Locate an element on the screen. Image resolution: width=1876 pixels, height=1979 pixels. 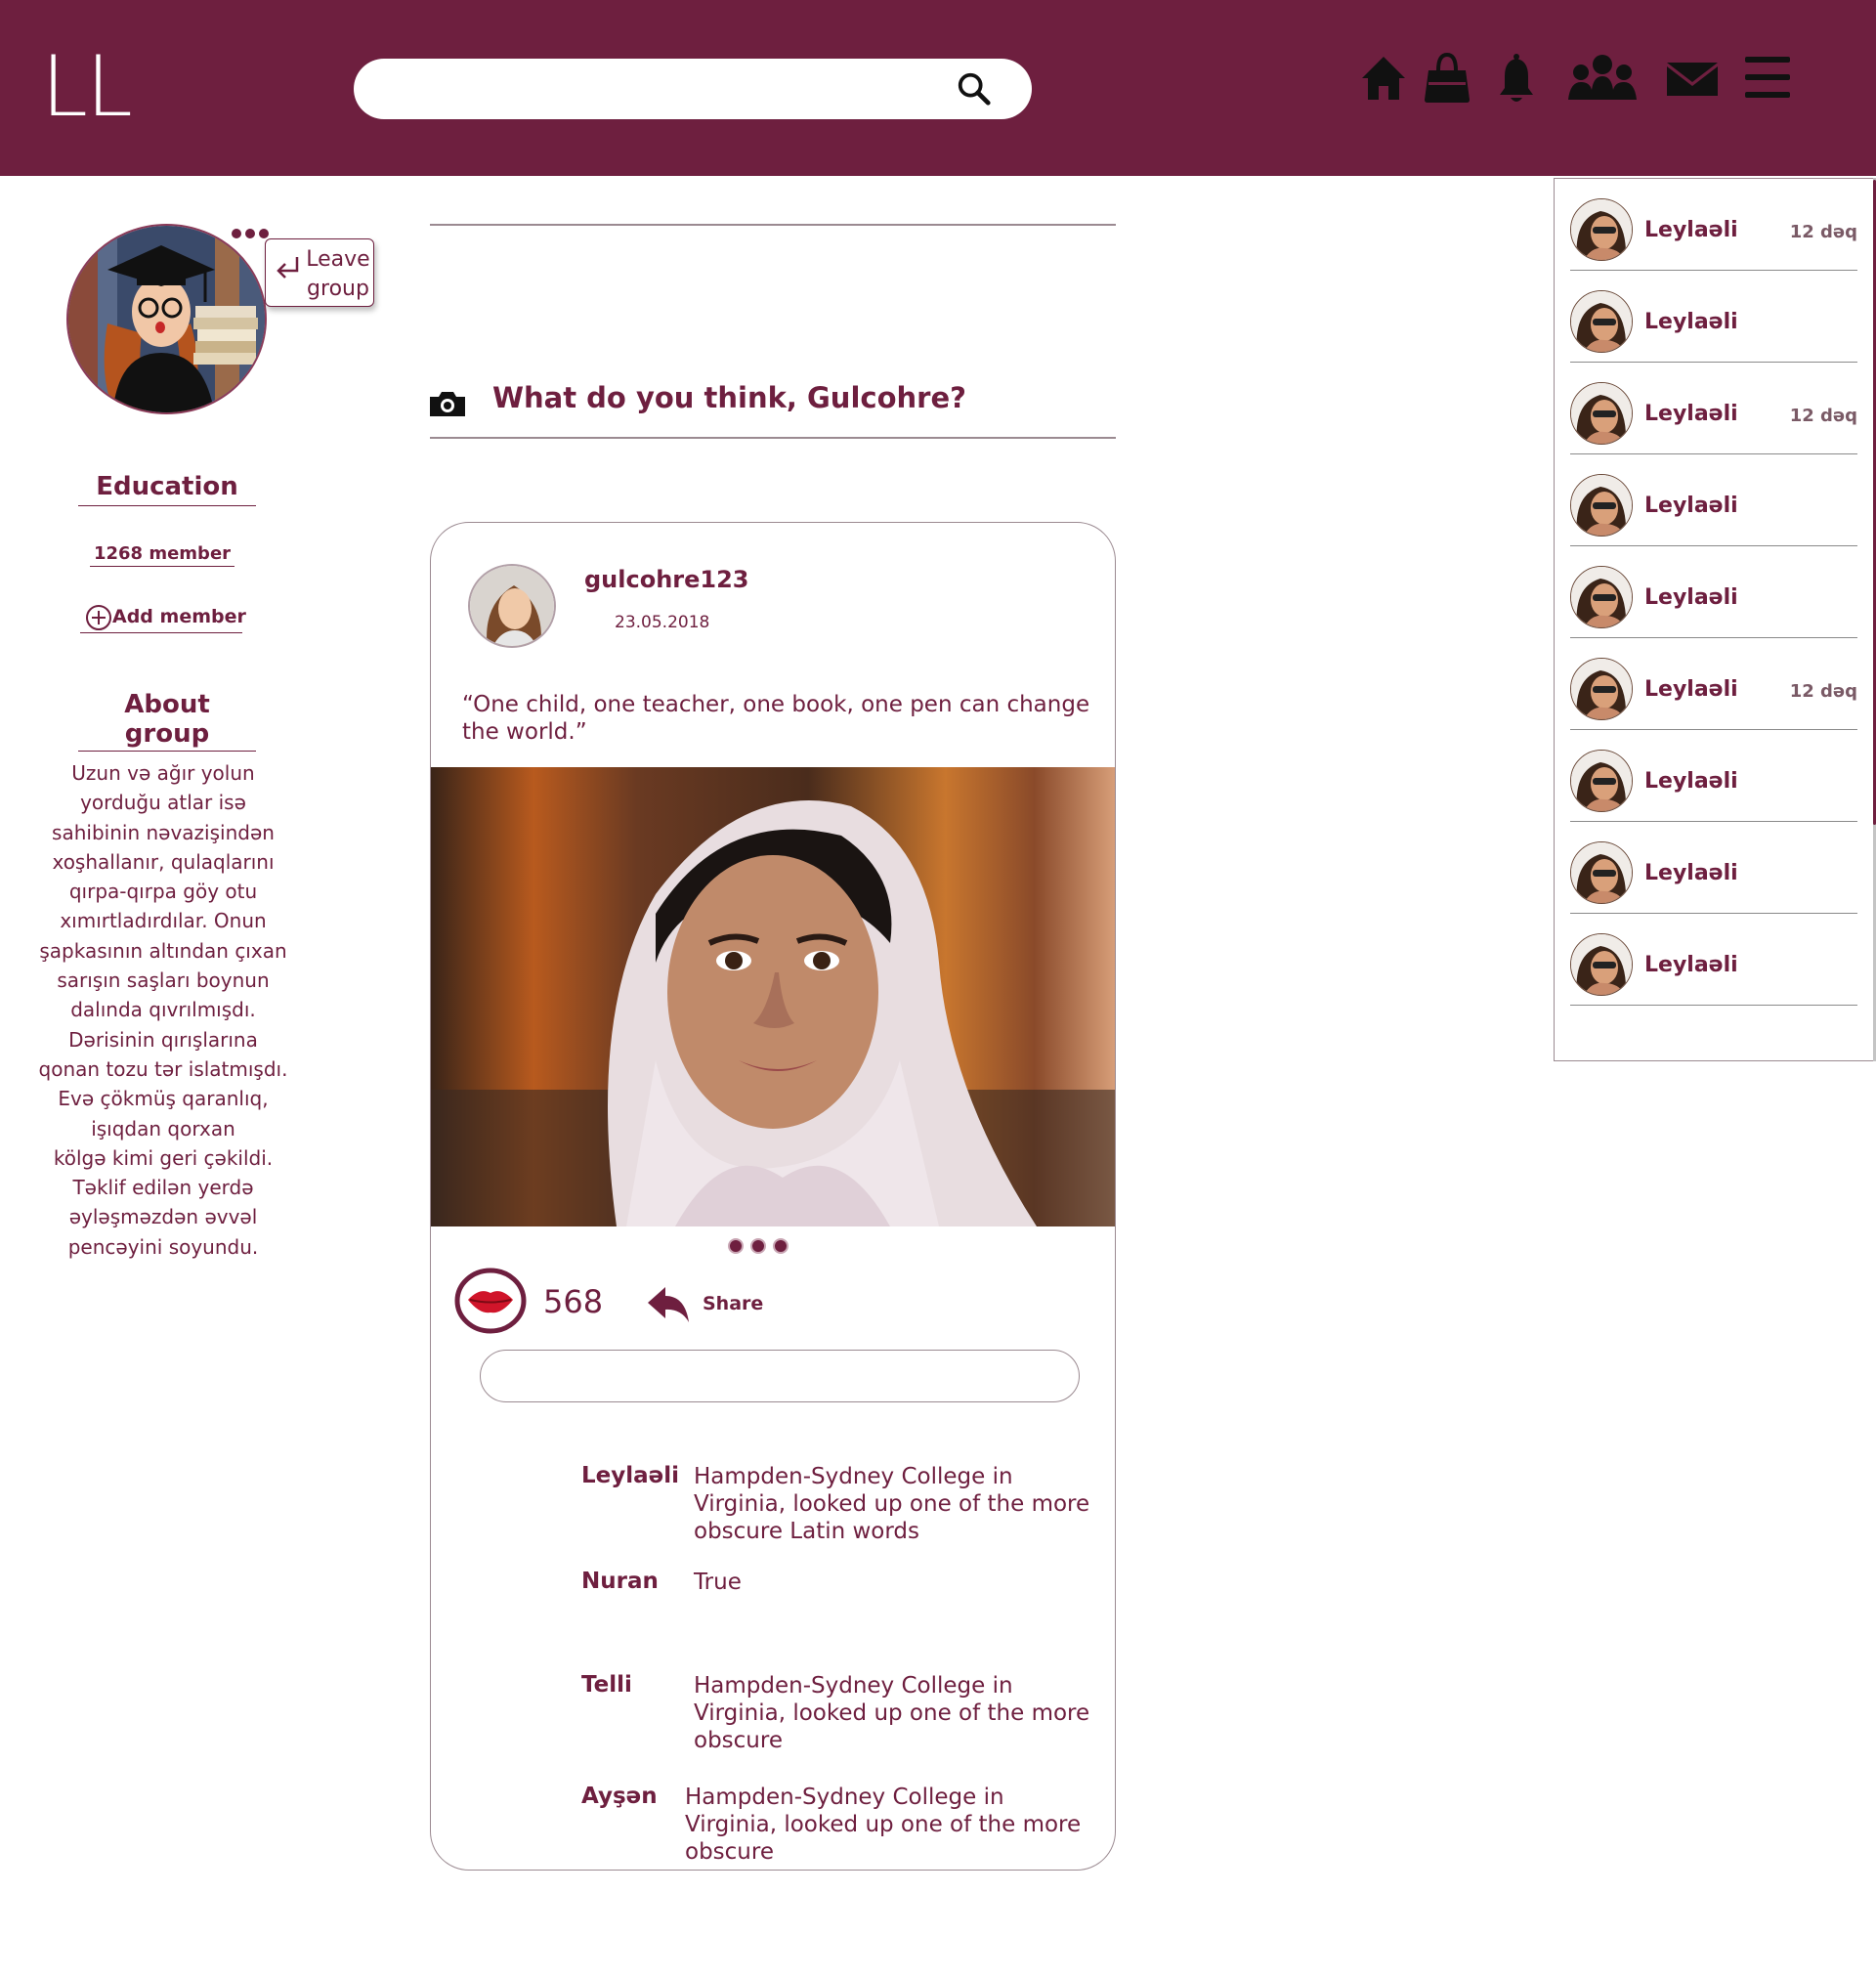
about-line: əyləşməzdən əvvəl is located at coordinates (163, 1217).